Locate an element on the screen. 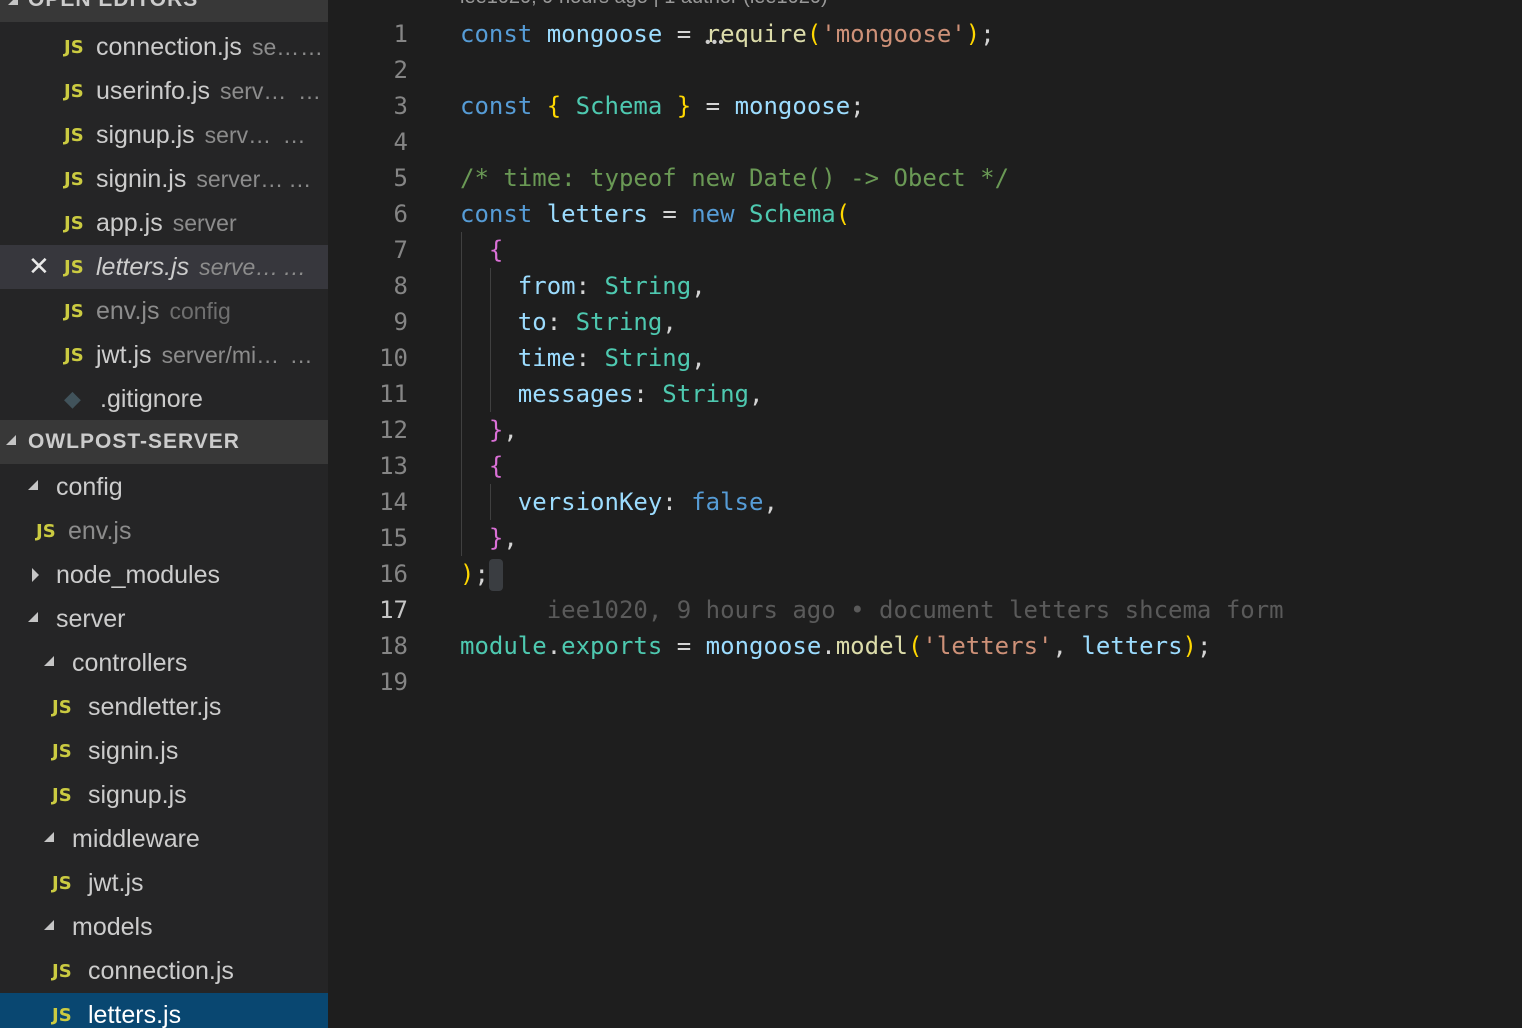 This screenshot has width=1522, height=1028. line-number: 19 is located at coordinates (393, 682).